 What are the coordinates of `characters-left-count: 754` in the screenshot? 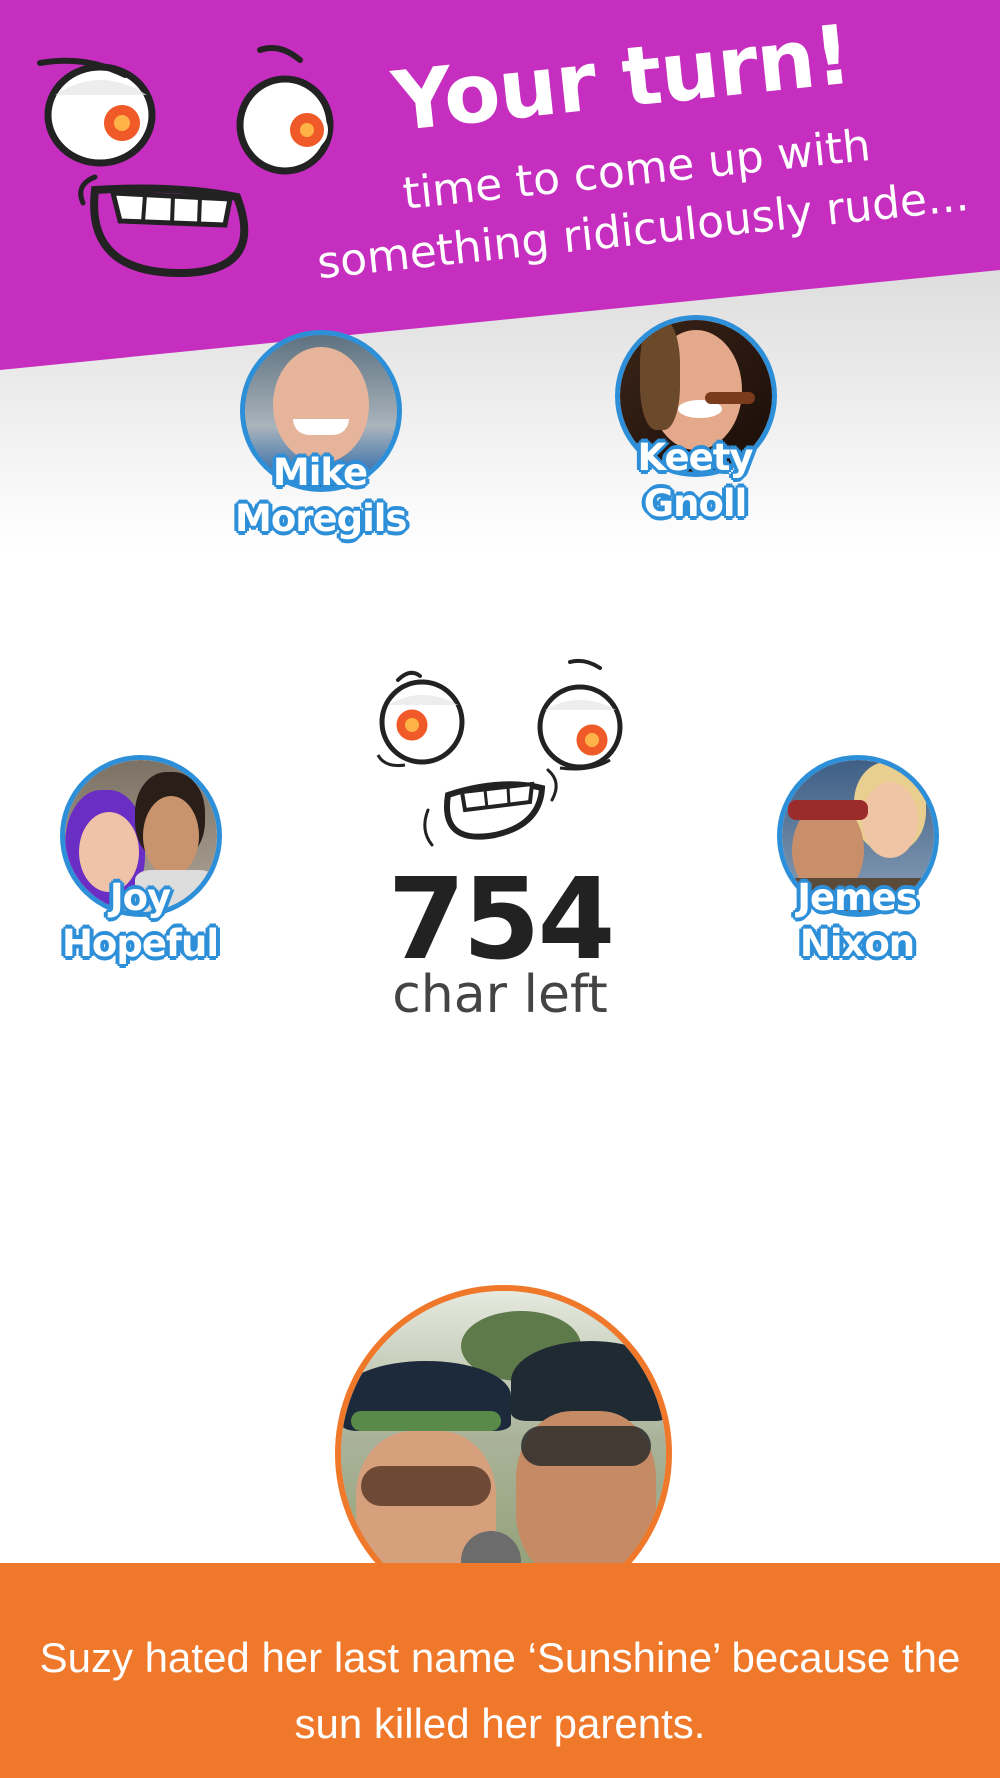 It's located at (501, 920).